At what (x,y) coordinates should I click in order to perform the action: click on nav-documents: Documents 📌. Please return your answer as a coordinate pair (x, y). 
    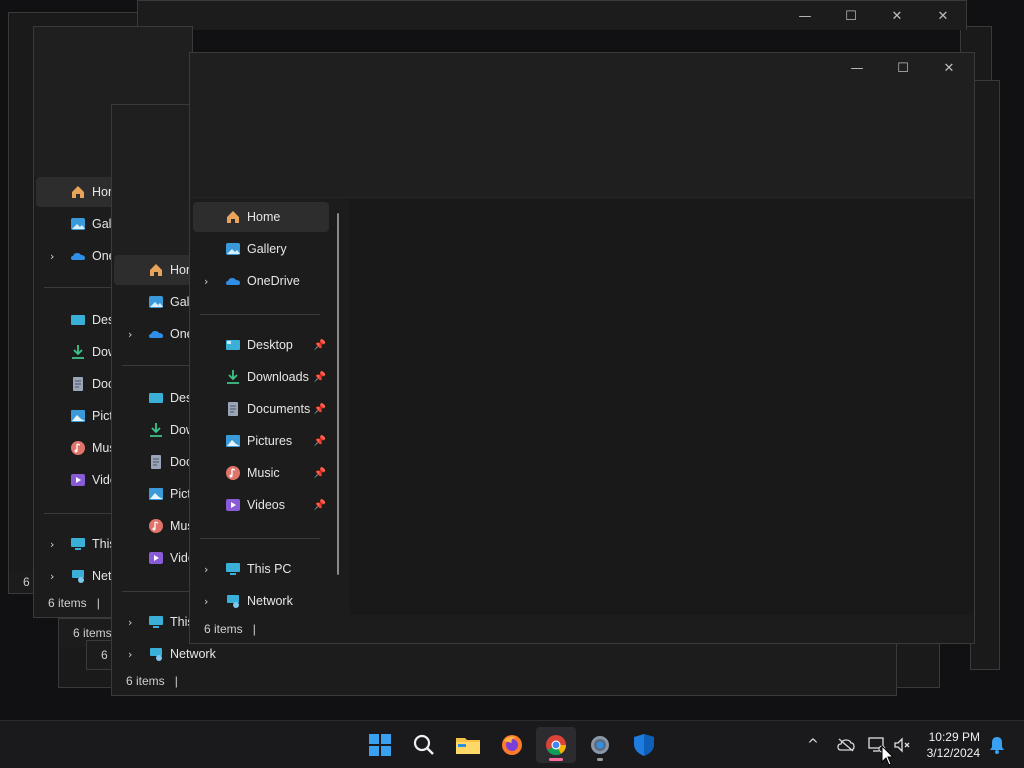
    Looking at the image, I should click on (262, 409).